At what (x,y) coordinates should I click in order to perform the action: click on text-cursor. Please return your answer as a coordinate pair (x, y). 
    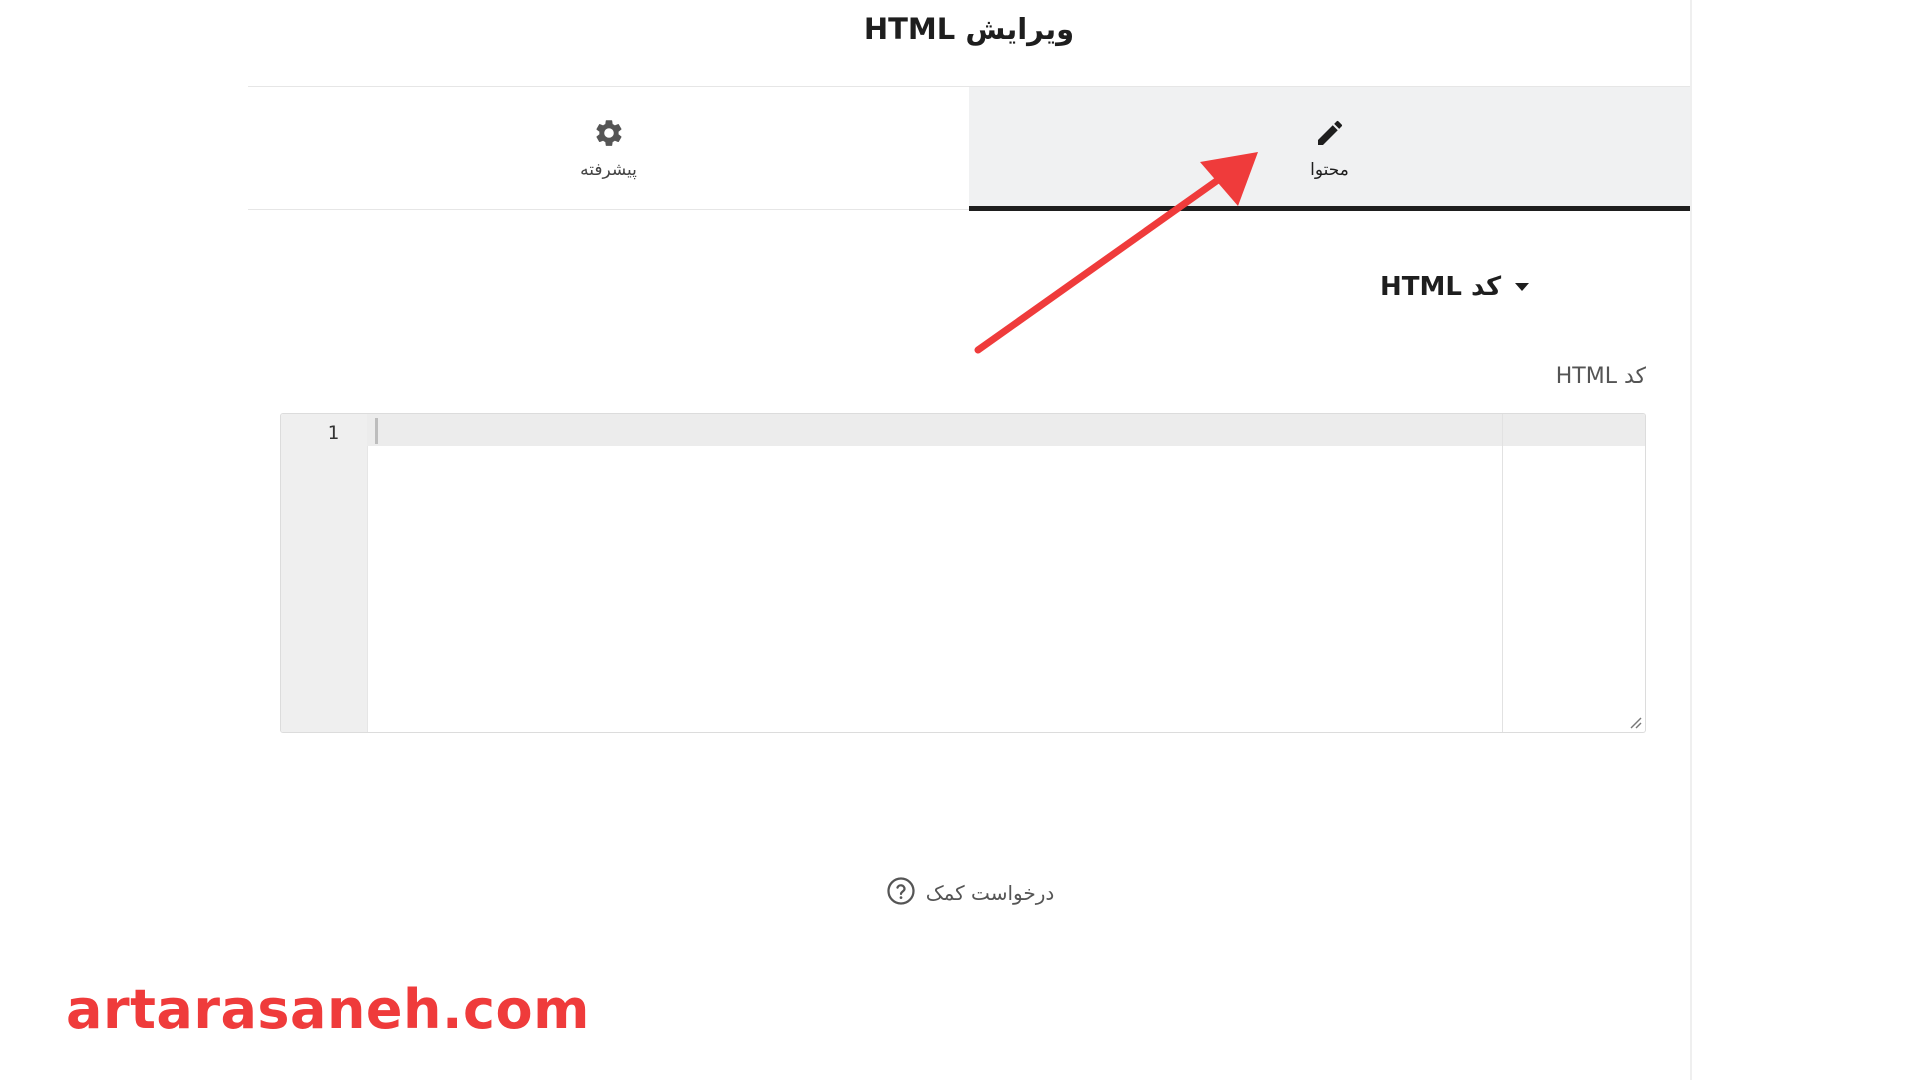
    Looking at the image, I should click on (376, 431).